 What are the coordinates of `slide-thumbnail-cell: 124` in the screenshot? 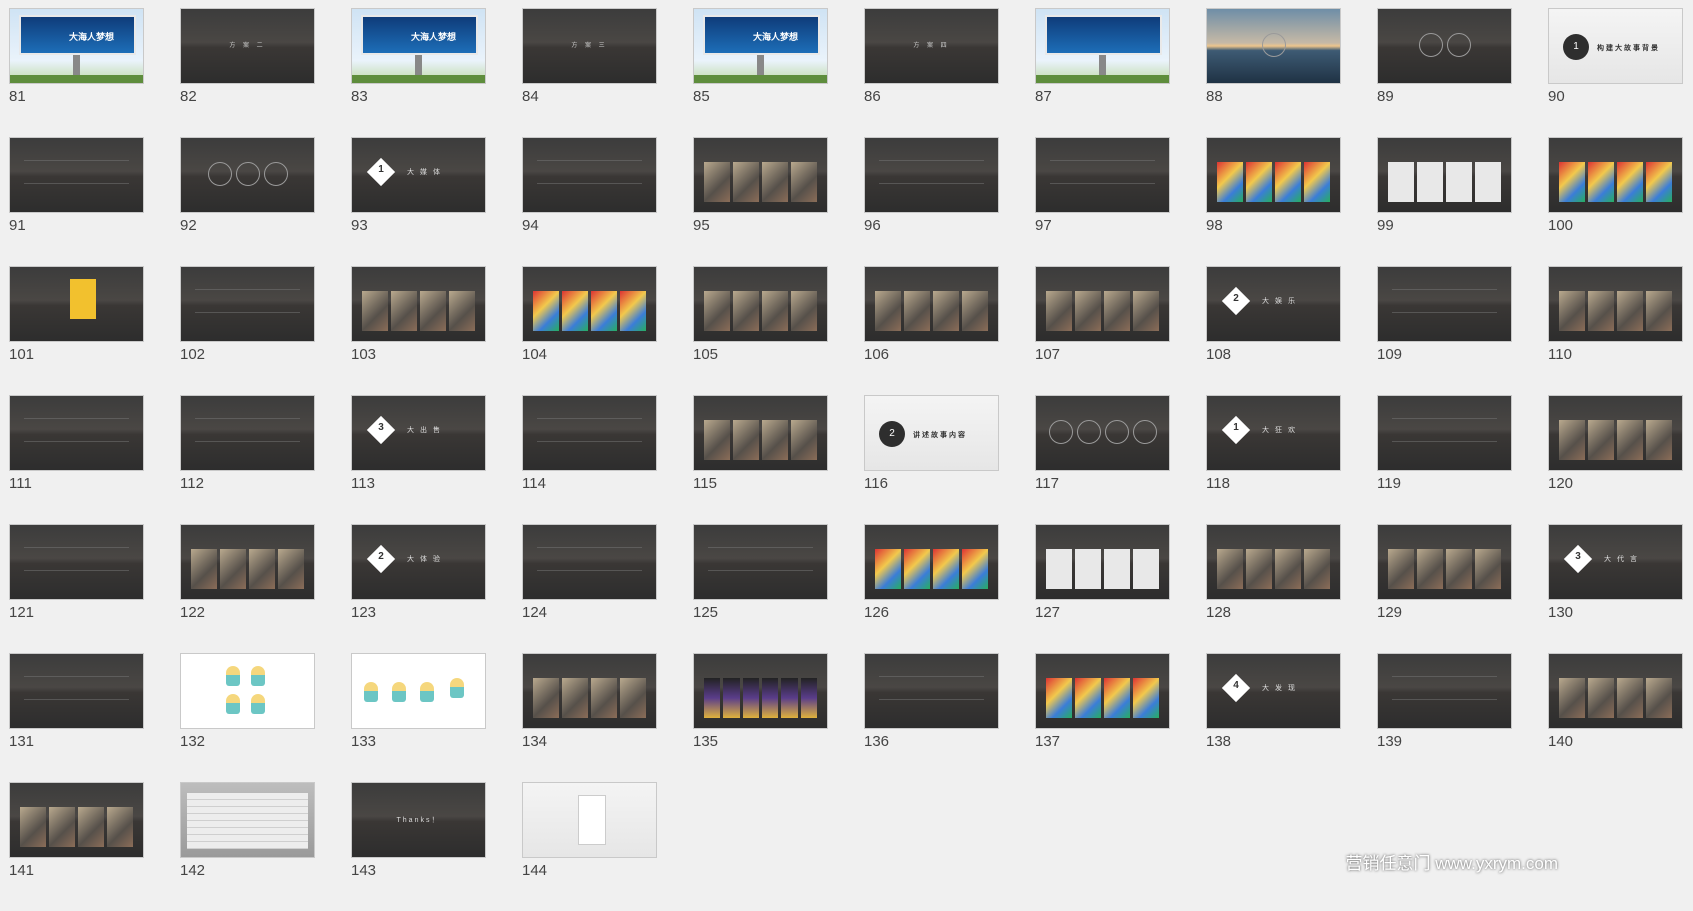 It's located at (589, 588).